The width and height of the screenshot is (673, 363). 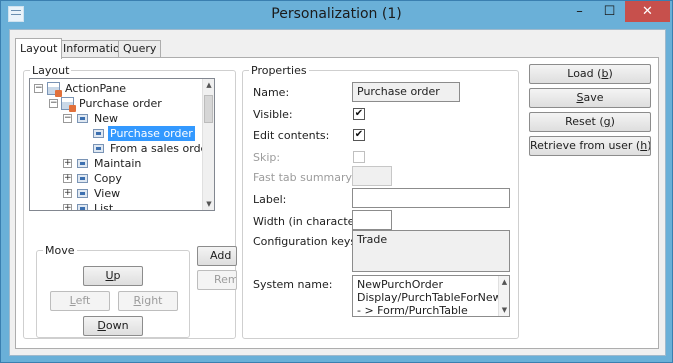 I want to click on skip-checkbox, so click(x=359, y=157).